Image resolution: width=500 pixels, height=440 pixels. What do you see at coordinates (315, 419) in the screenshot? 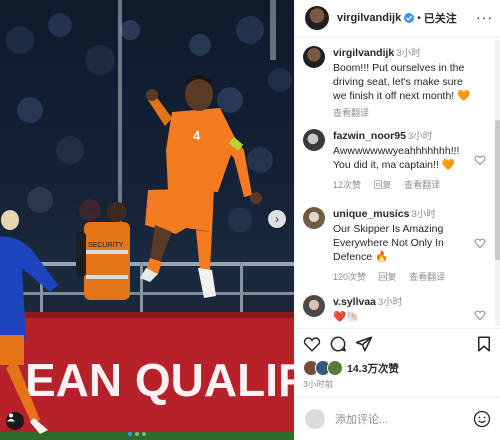
I see `current-user-avatar` at bounding box center [315, 419].